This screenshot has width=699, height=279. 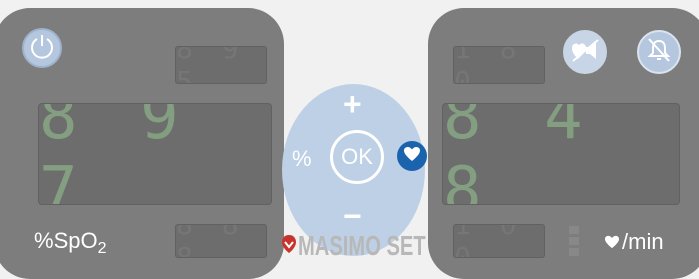 I want to click on spo2-bottom-display: 8 8 8, so click(x=221, y=241).